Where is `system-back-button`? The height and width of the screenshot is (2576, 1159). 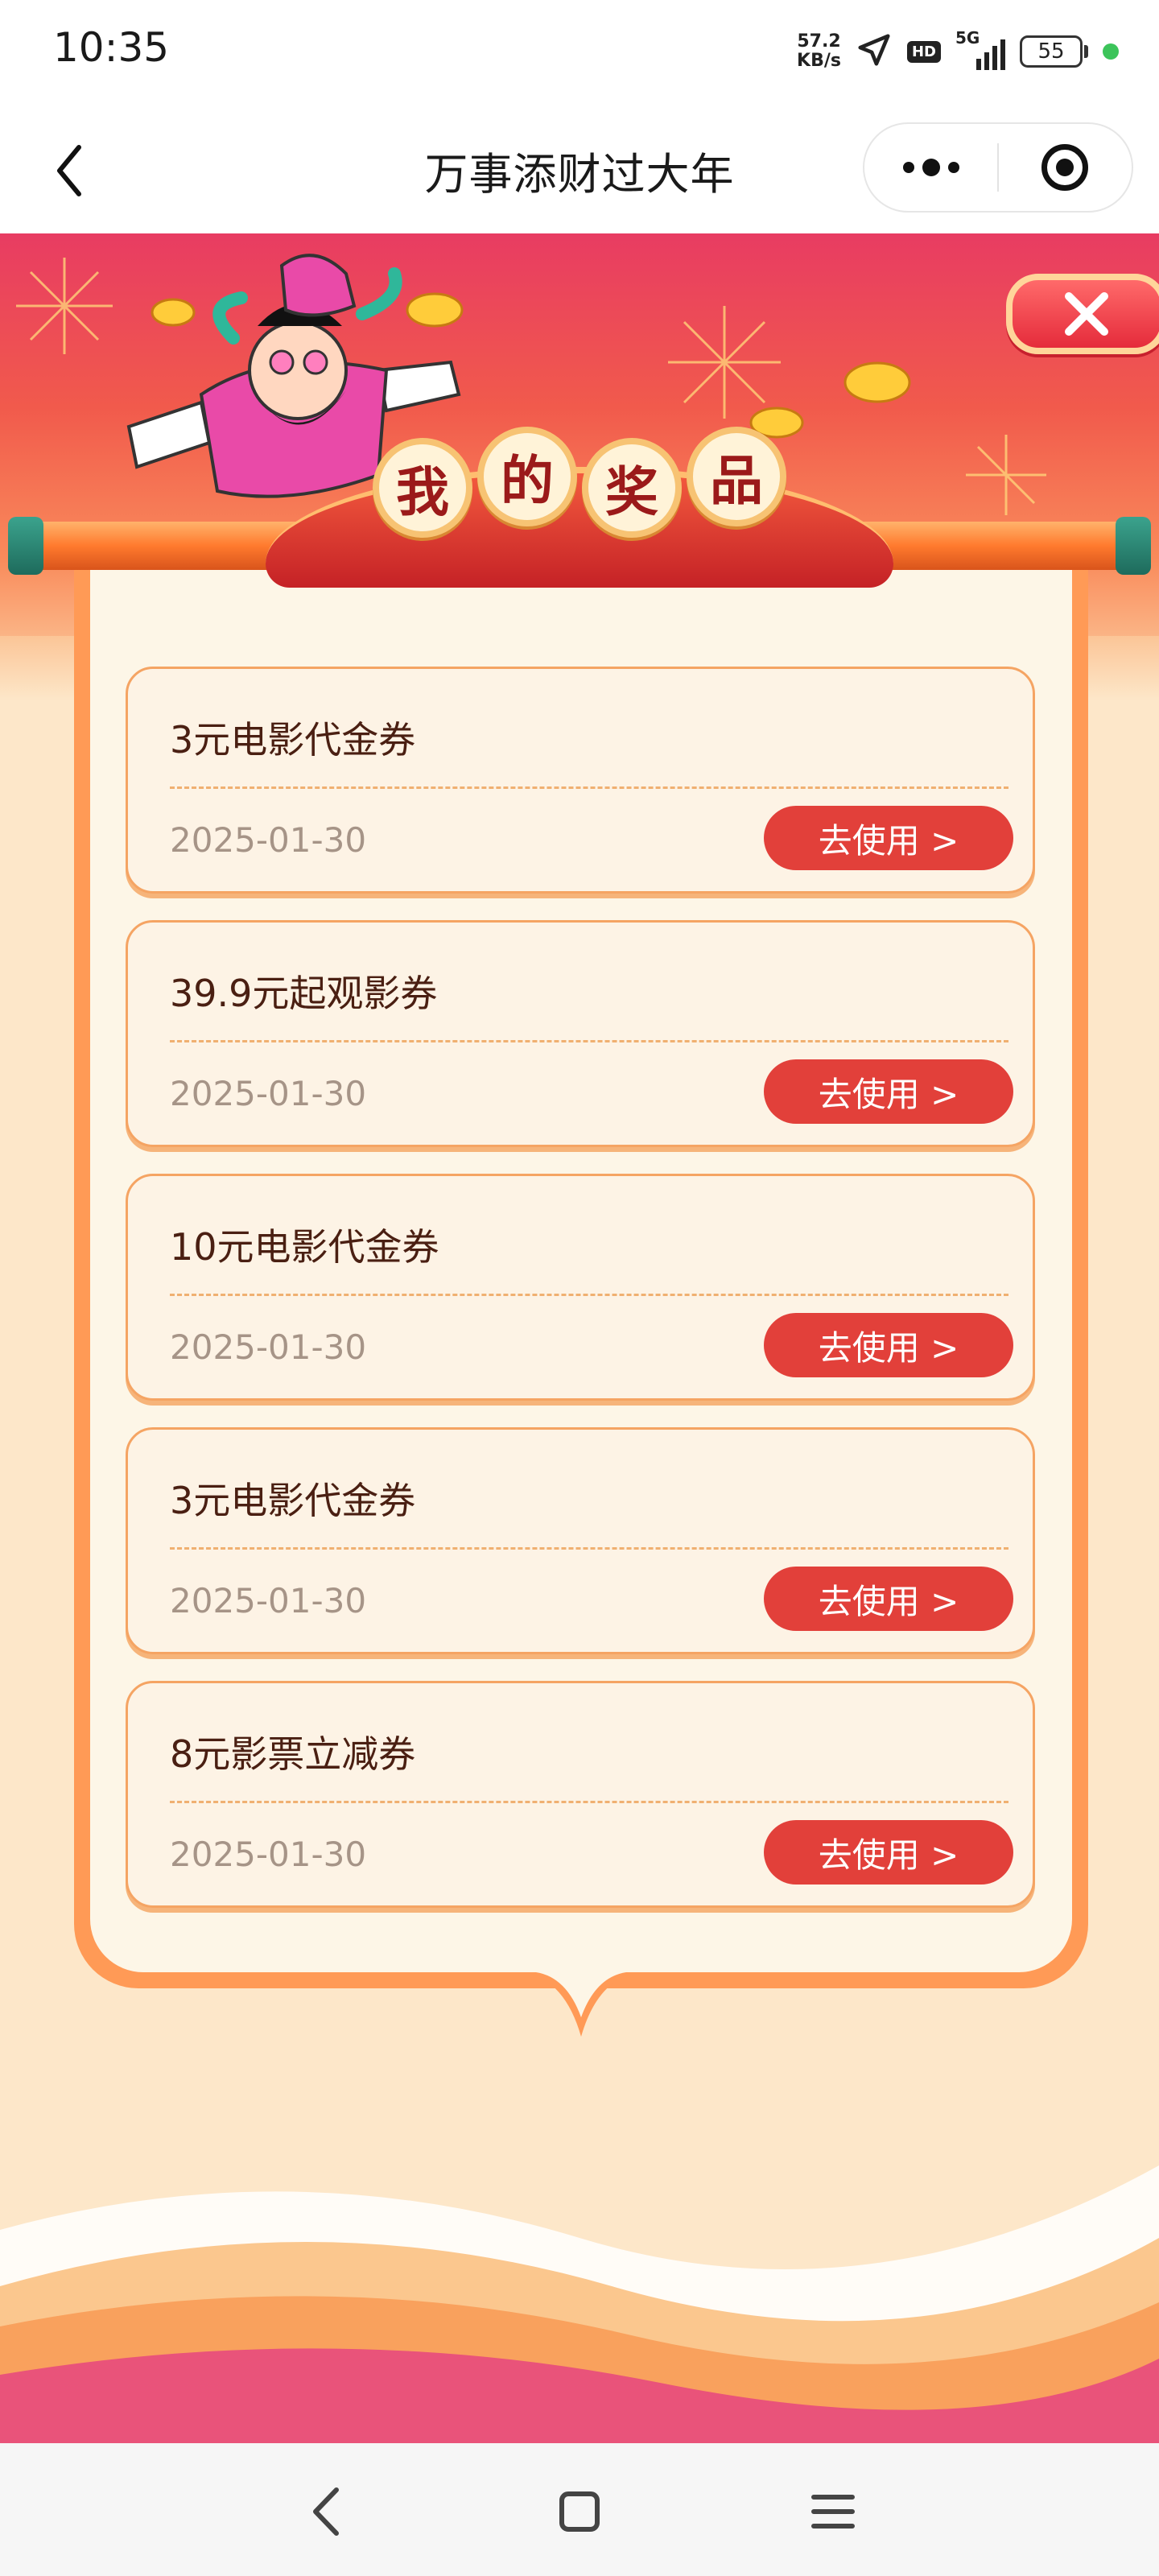
system-back-button is located at coordinates (326, 2511).